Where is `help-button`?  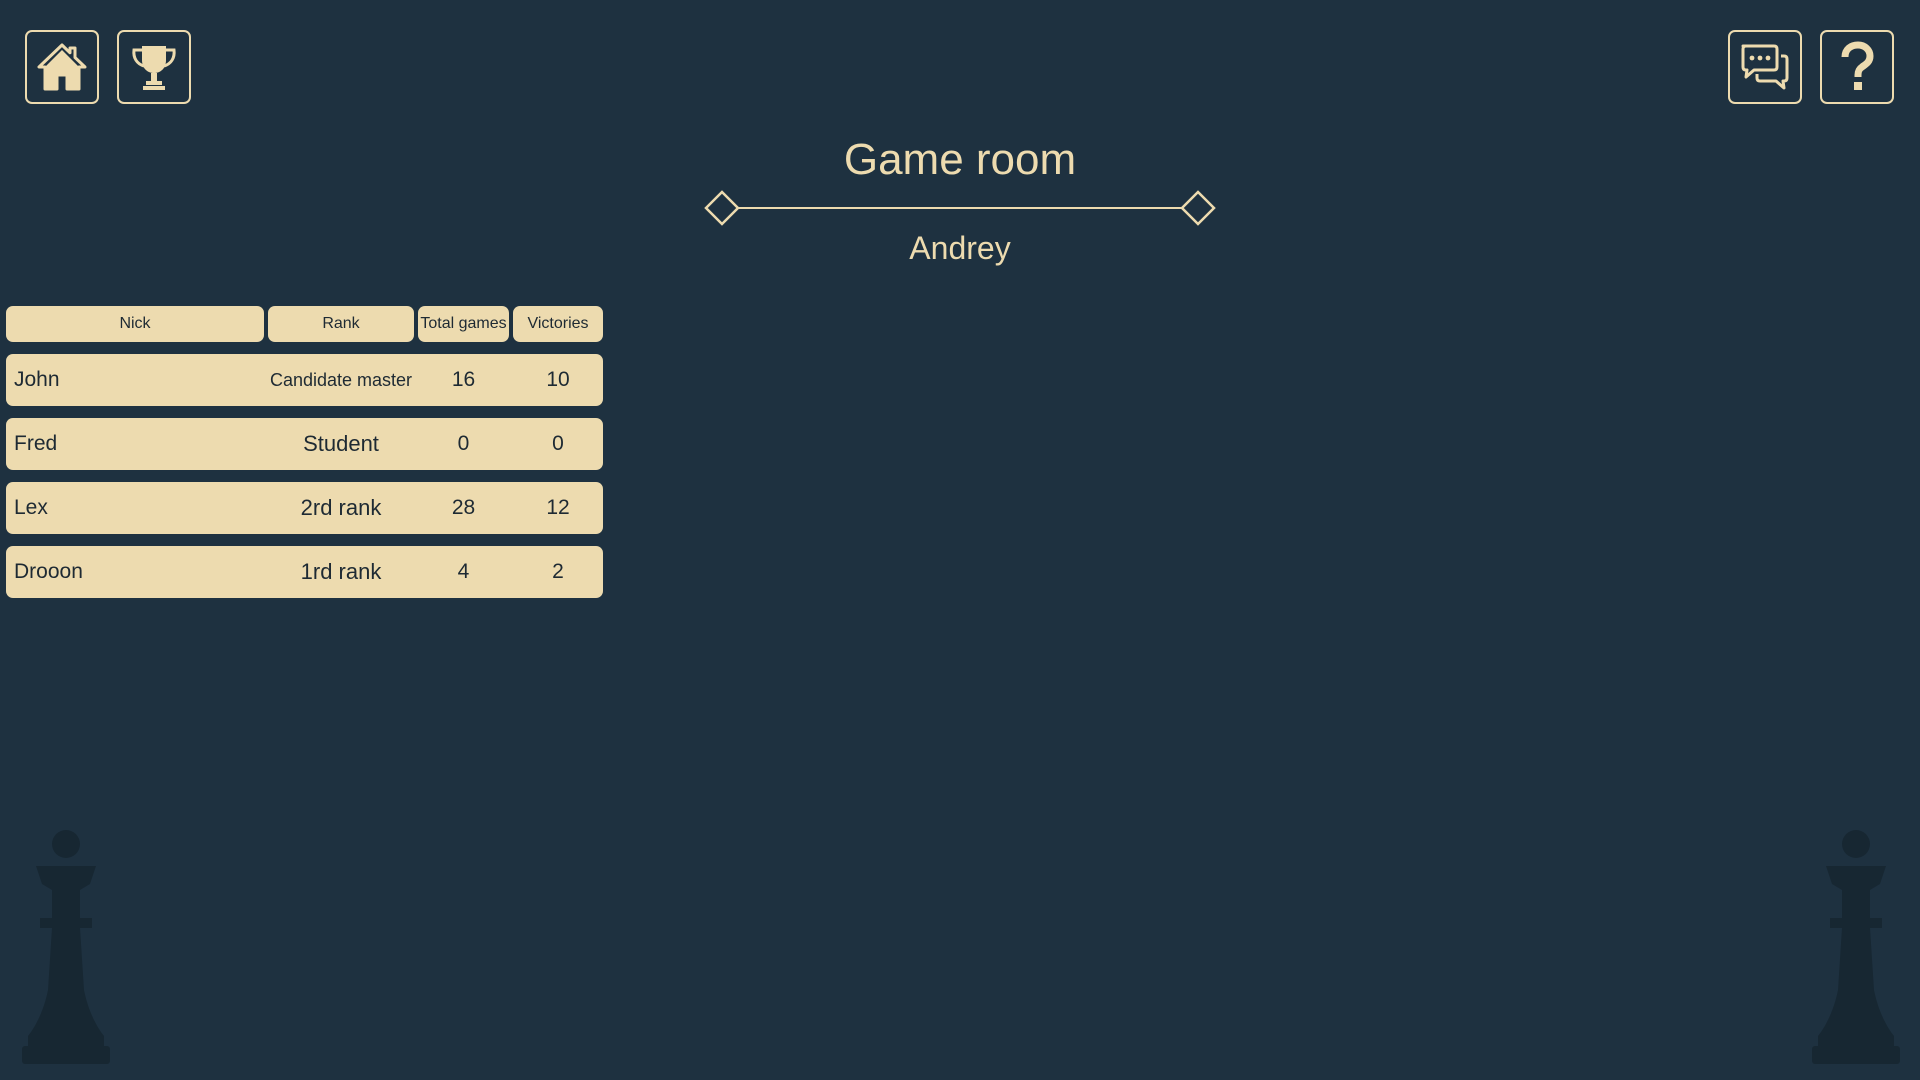
help-button is located at coordinates (1857, 67).